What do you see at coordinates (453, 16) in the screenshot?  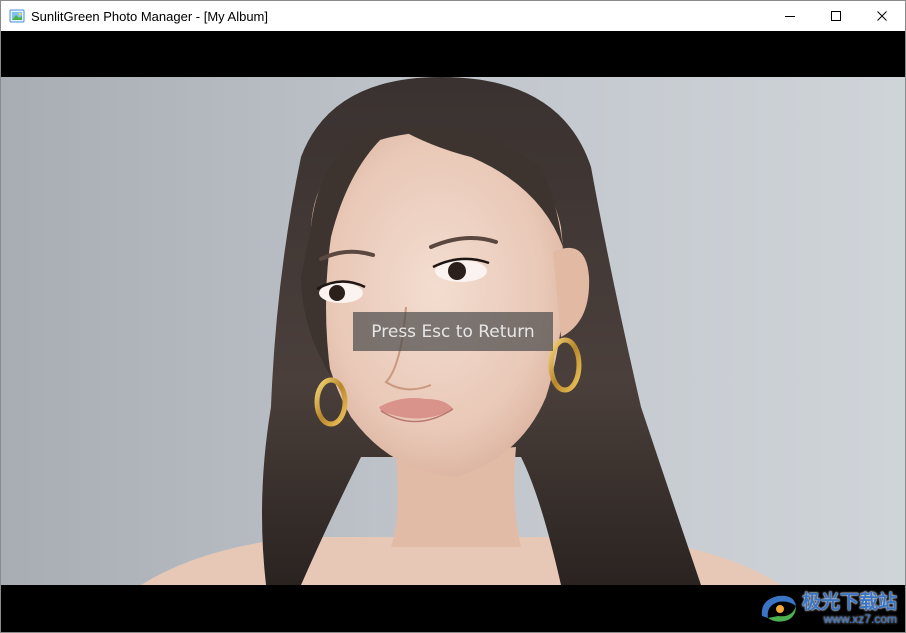 I see `title-bar: SunlitGreen Photo Manager - [My Album]` at bounding box center [453, 16].